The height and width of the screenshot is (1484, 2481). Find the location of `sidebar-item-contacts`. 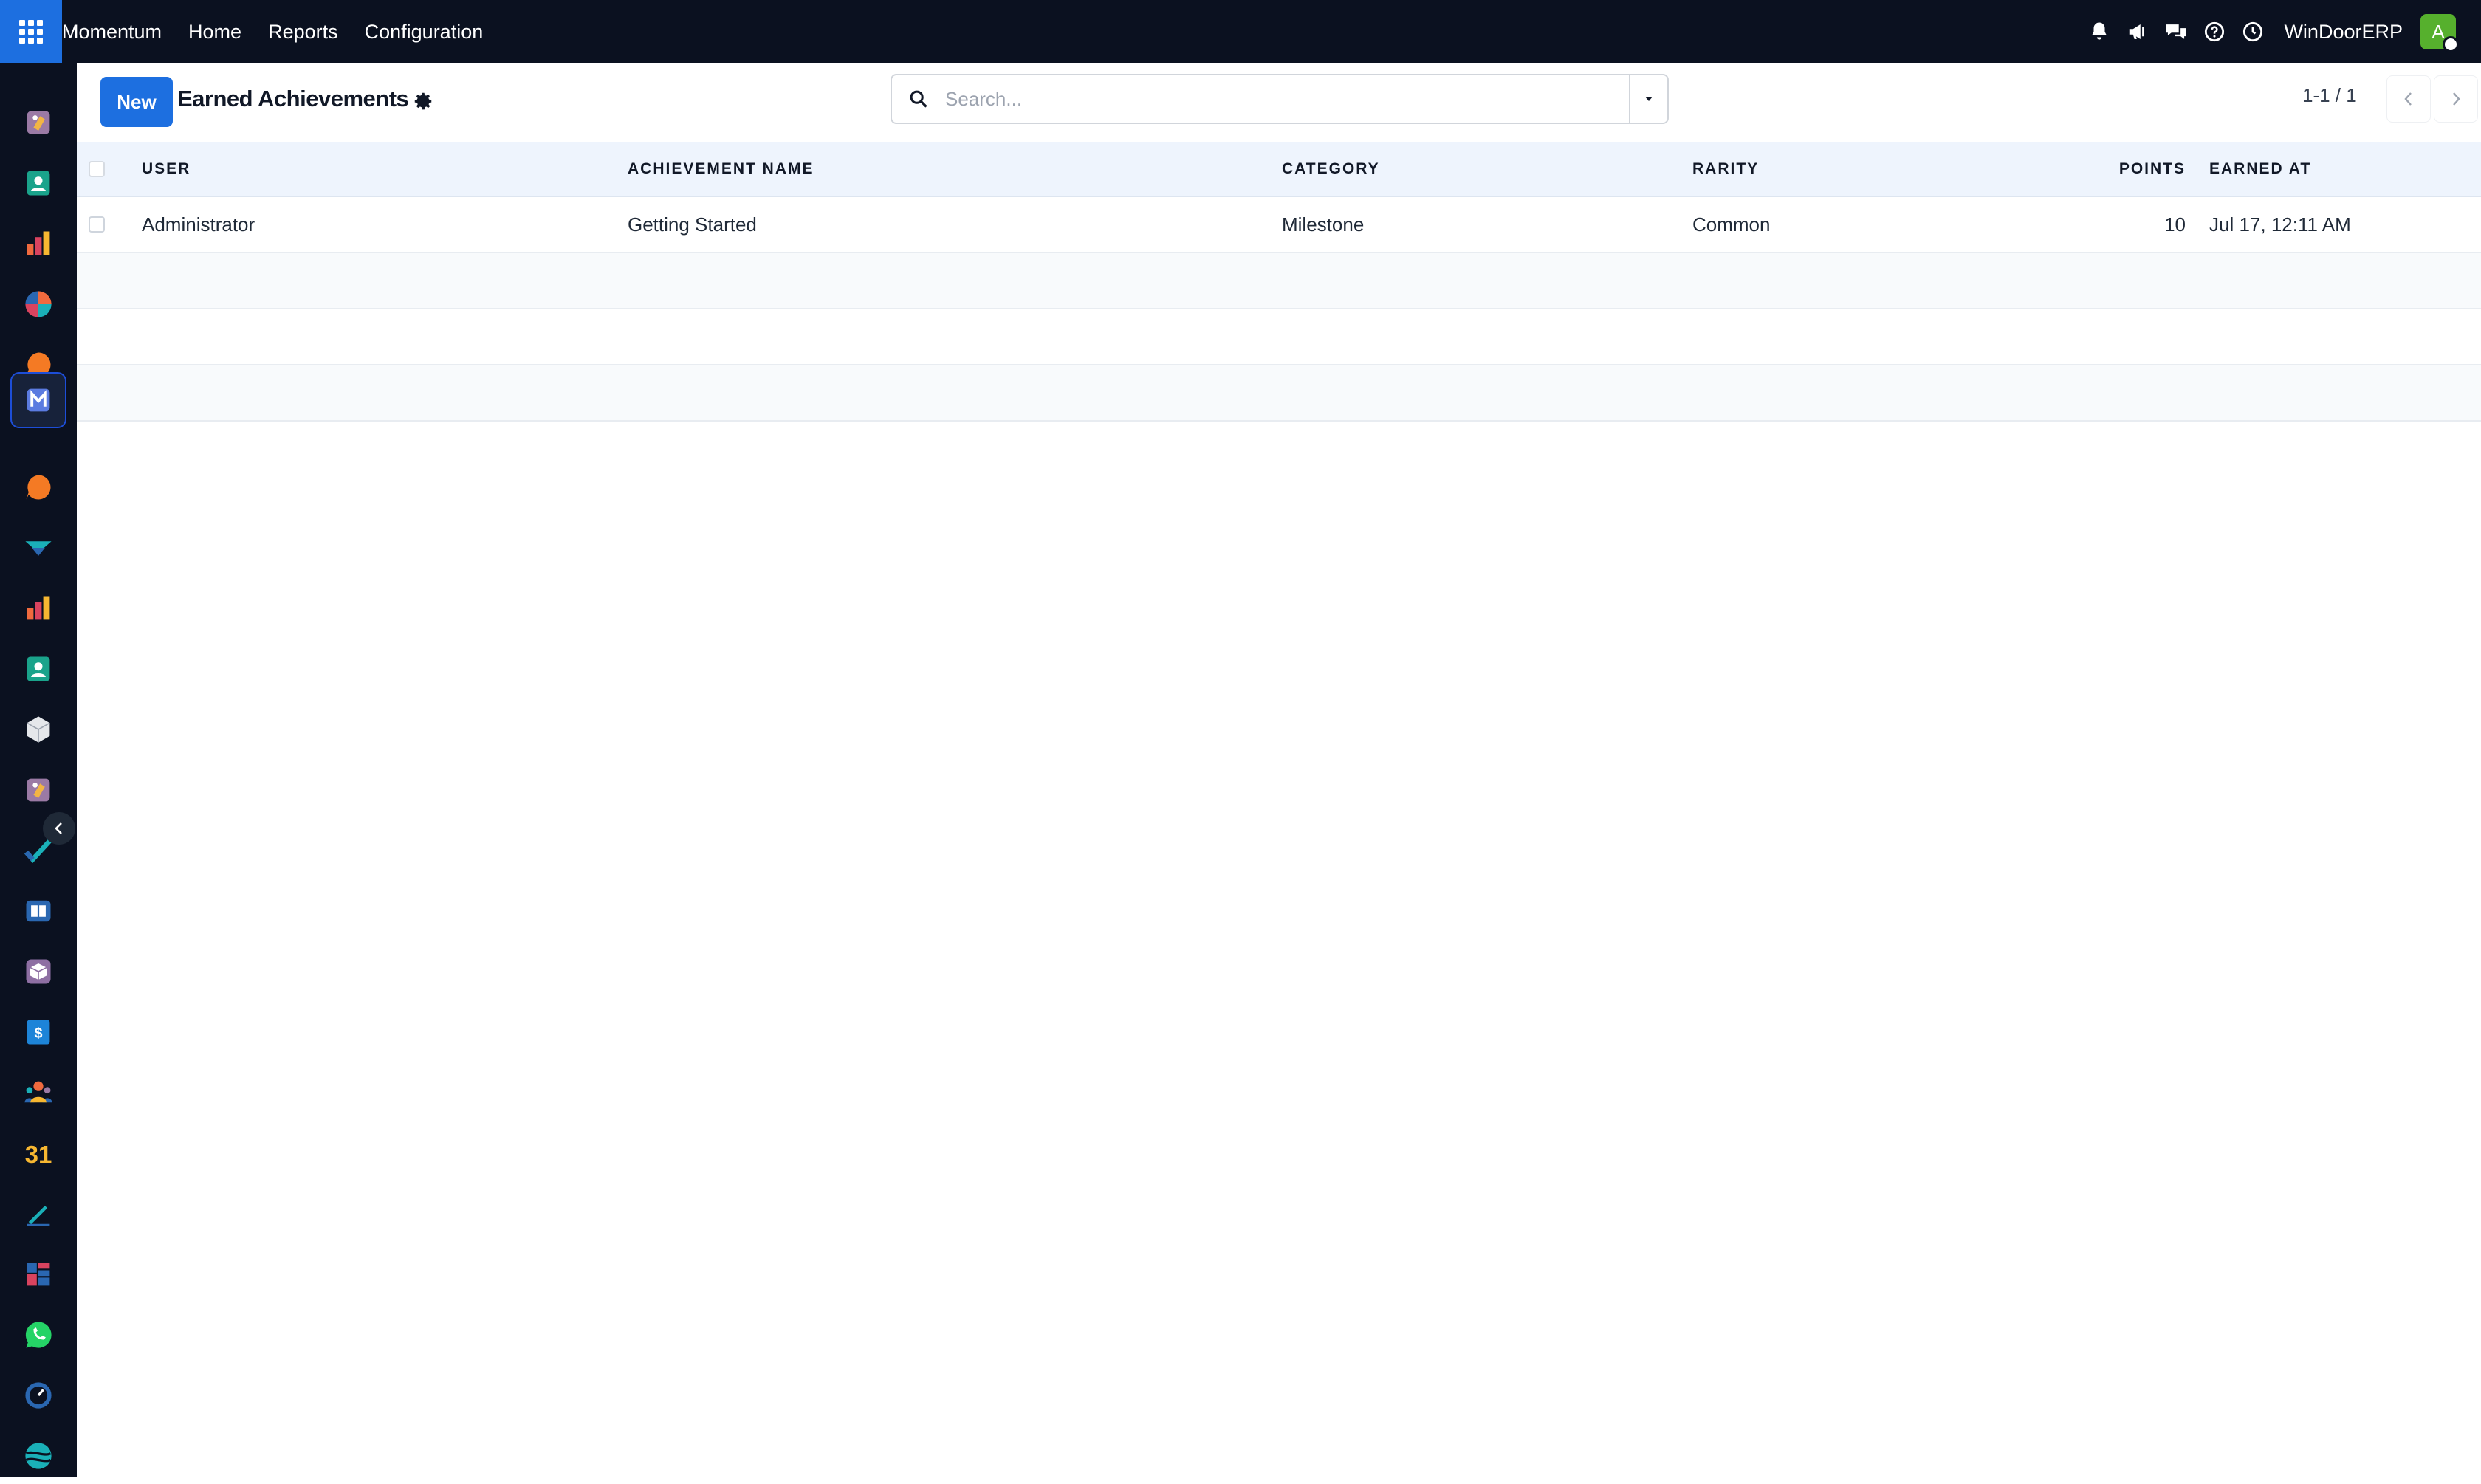

sidebar-item-contacts is located at coordinates (38, 183).